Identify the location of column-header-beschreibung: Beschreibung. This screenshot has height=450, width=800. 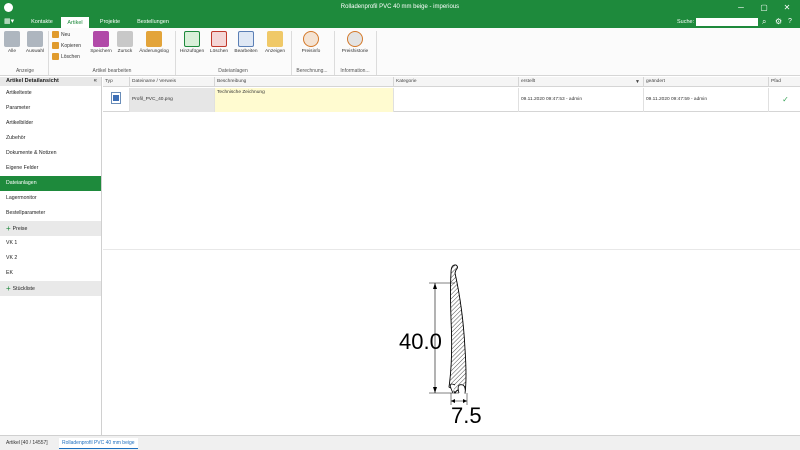
(304, 82).